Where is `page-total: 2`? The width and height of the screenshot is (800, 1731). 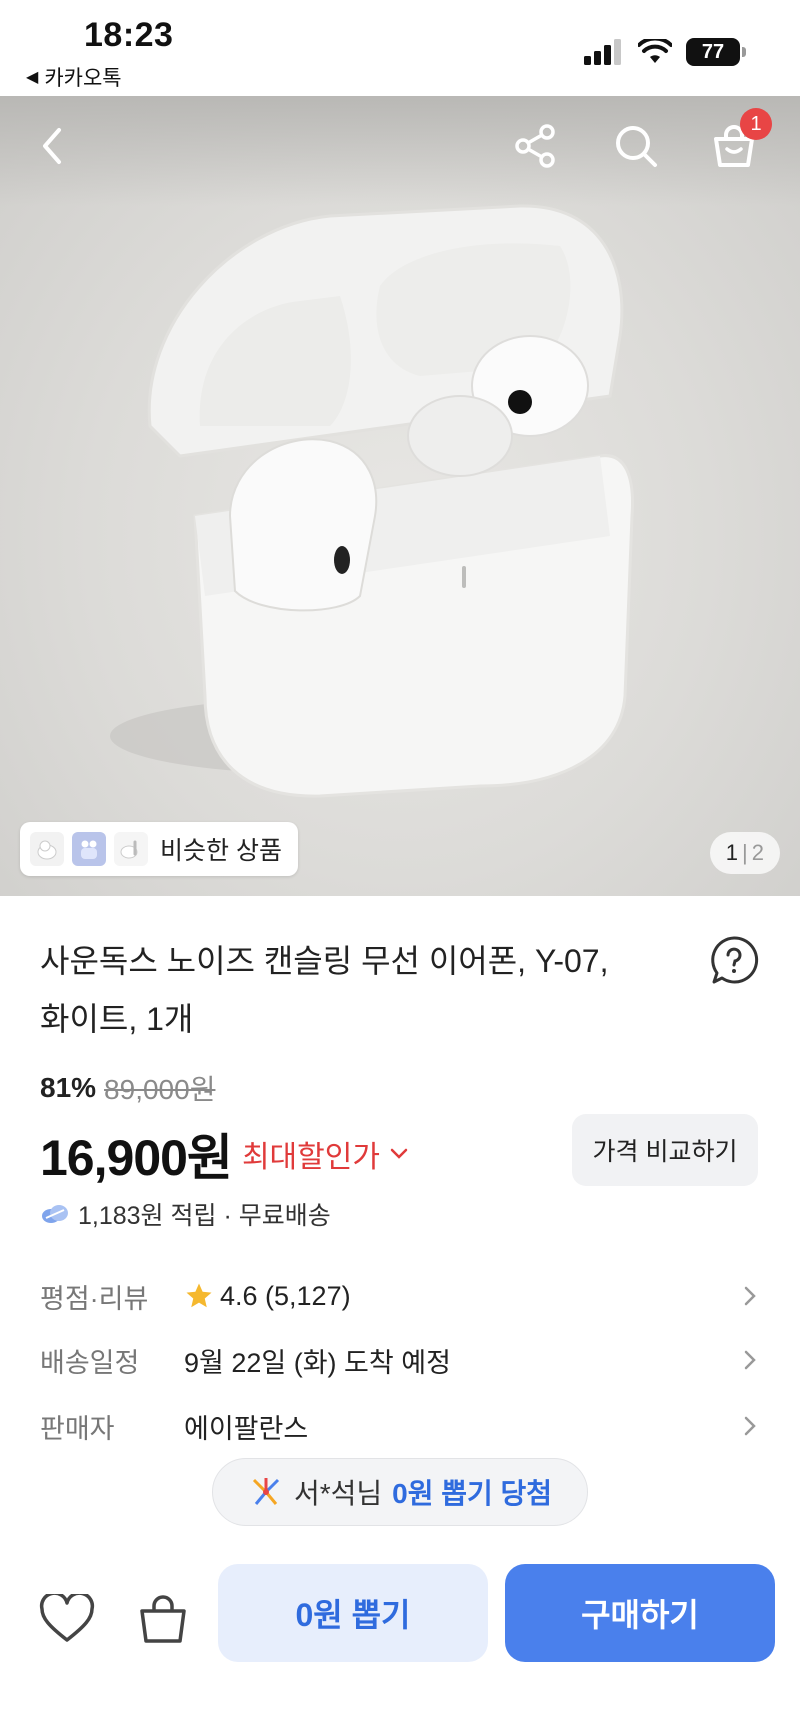 page-total: 2 is located at coordinates (757, 852).